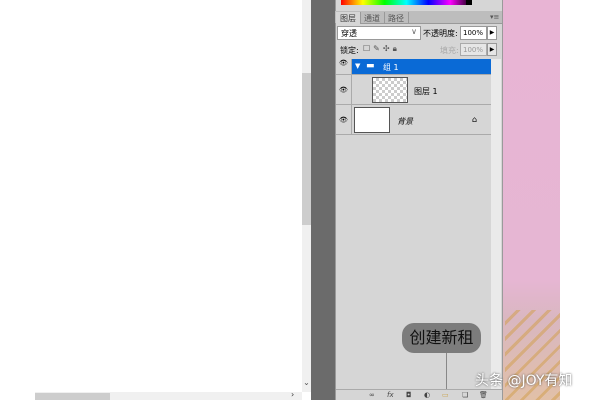 The image size is (600, 400). I want to click on opacity-slider-button: ▶, so click(492, 33).